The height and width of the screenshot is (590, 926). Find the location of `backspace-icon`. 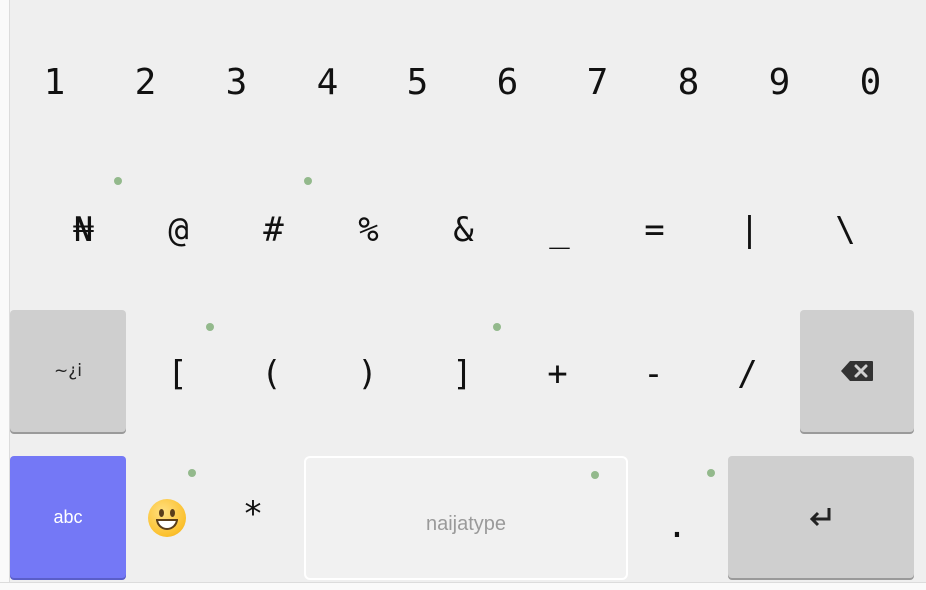

backspace-icon is located at coordinates (857, 371).